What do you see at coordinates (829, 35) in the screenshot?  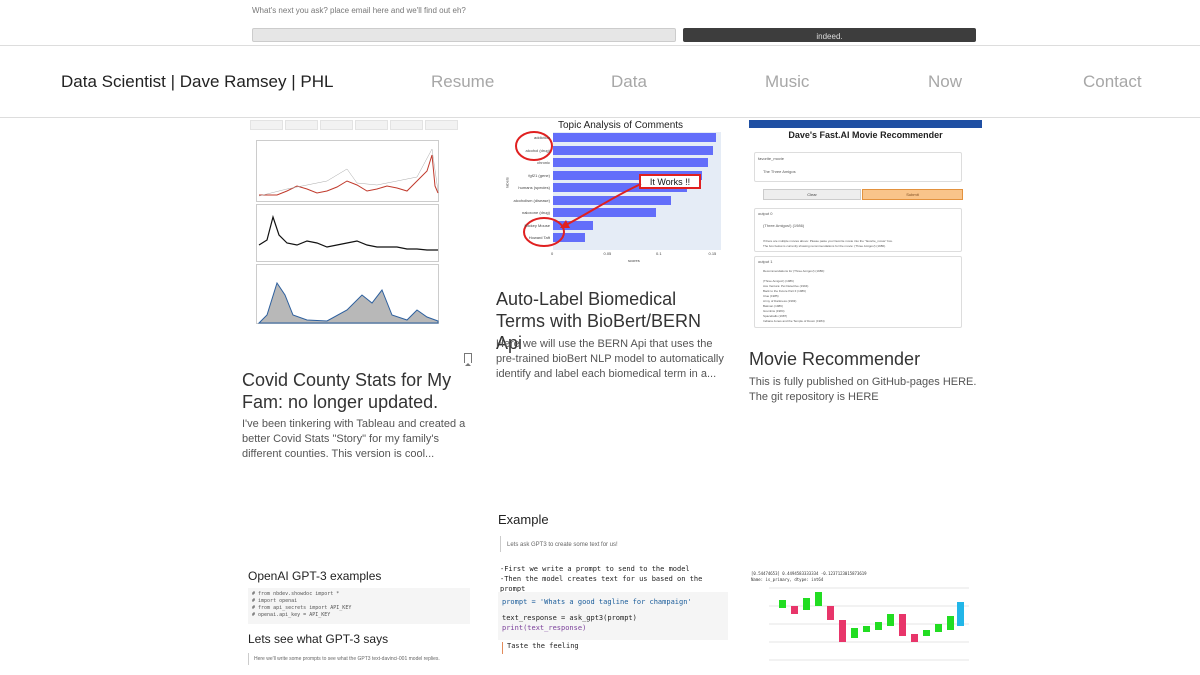 I see `email-submit-button: indeed.` at bounding box center [829, 35].